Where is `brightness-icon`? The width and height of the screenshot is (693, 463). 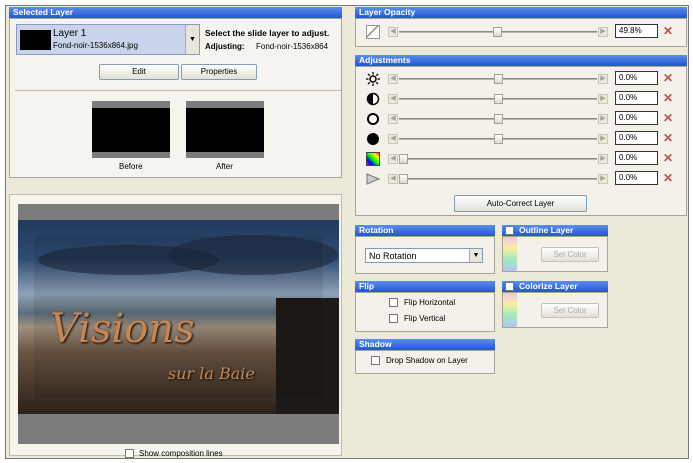
brightness-icon is located at coordinates (373, 79).